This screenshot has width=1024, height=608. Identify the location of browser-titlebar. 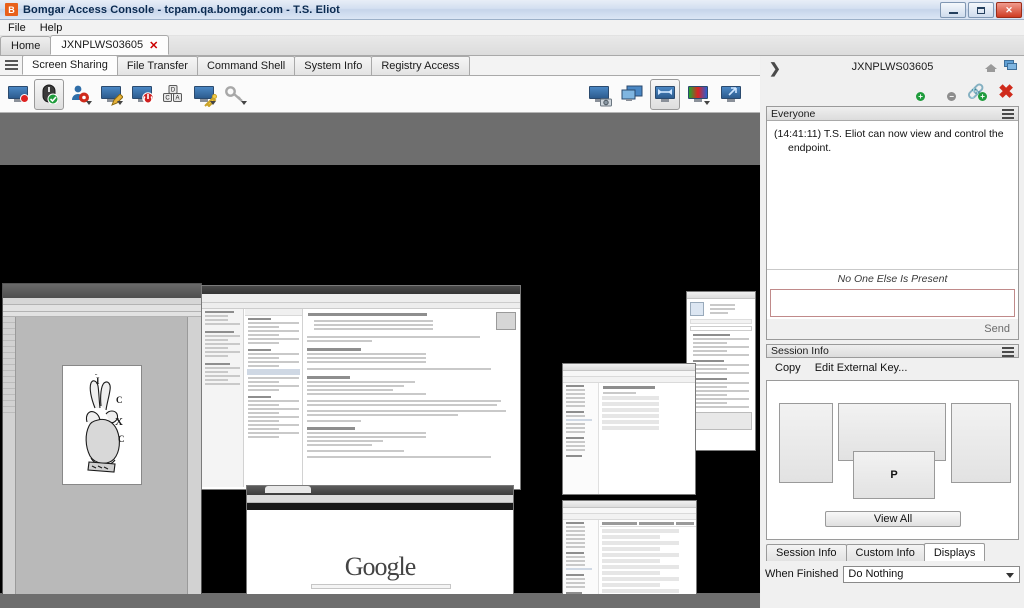
(380, 490).